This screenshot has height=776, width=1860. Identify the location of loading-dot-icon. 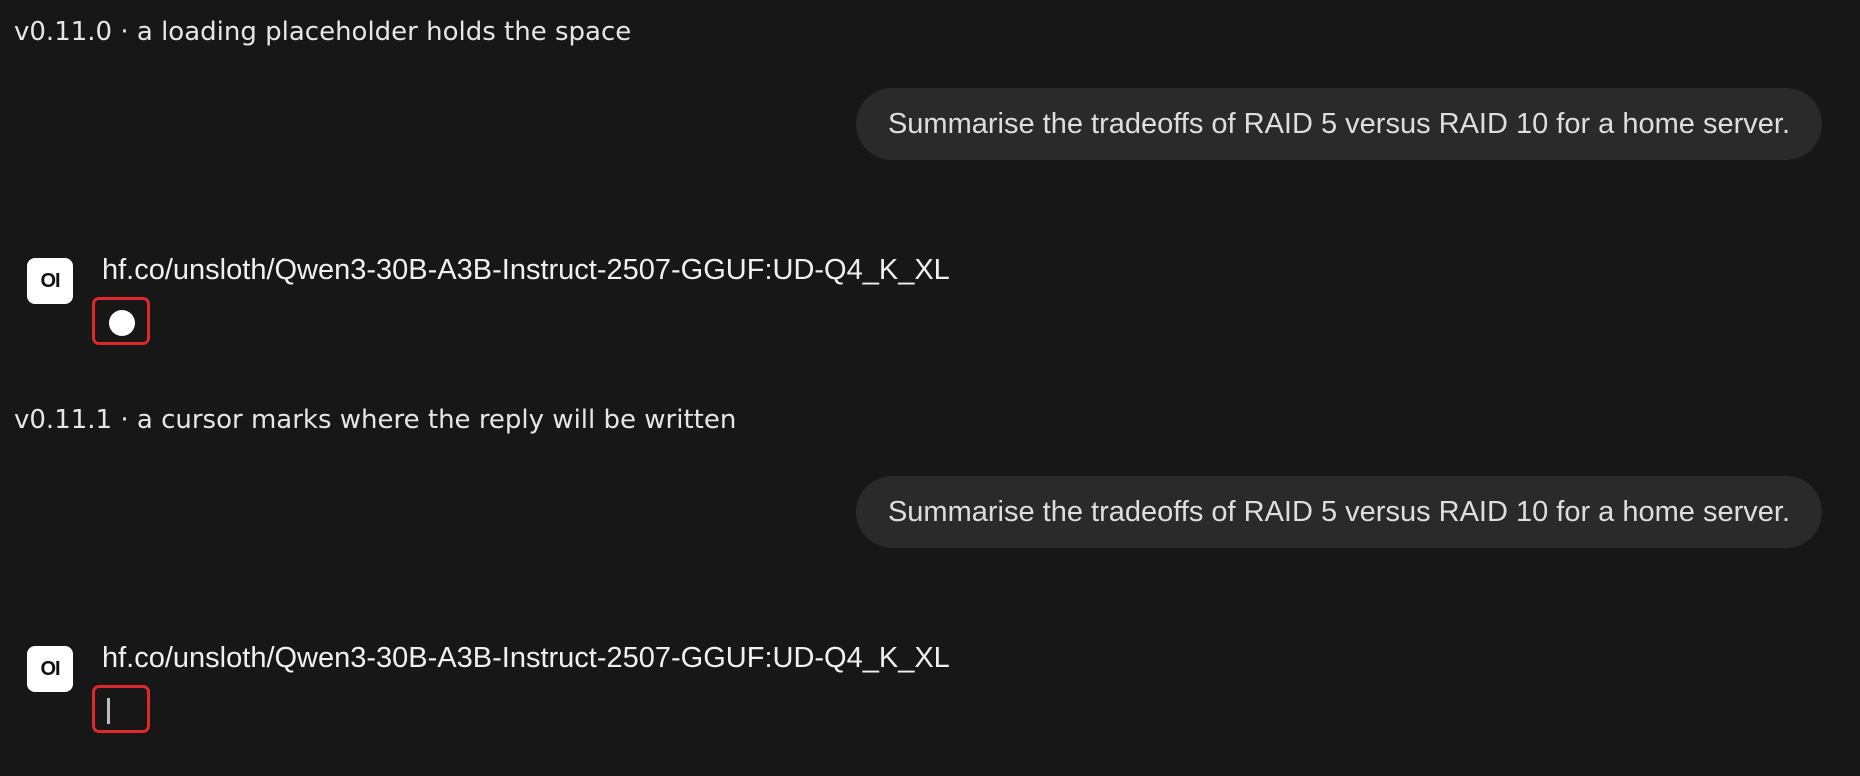
(122, 323).